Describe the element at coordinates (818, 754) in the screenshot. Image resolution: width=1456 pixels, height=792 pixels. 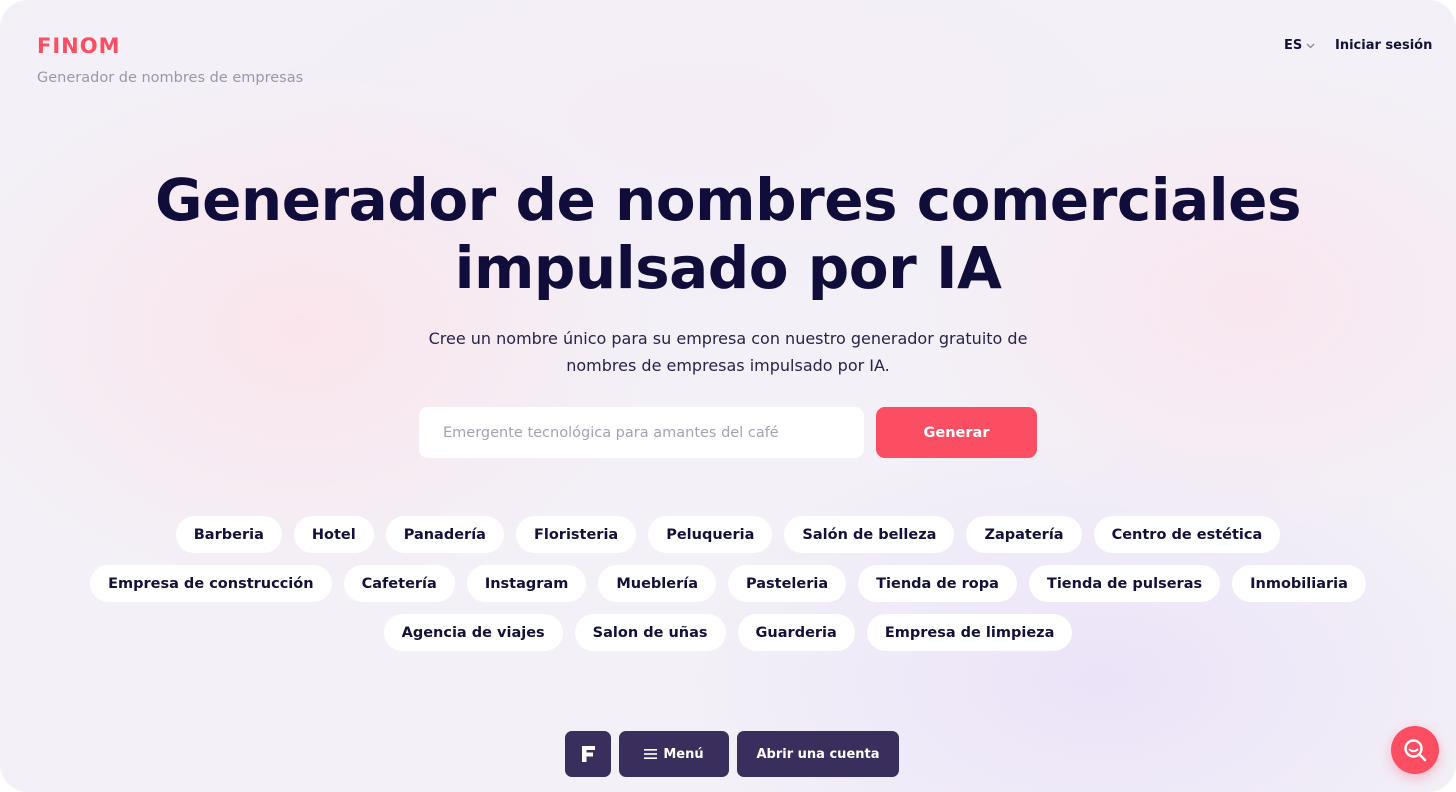
I see `open-account-button: Abrir una cuenta` at that location.